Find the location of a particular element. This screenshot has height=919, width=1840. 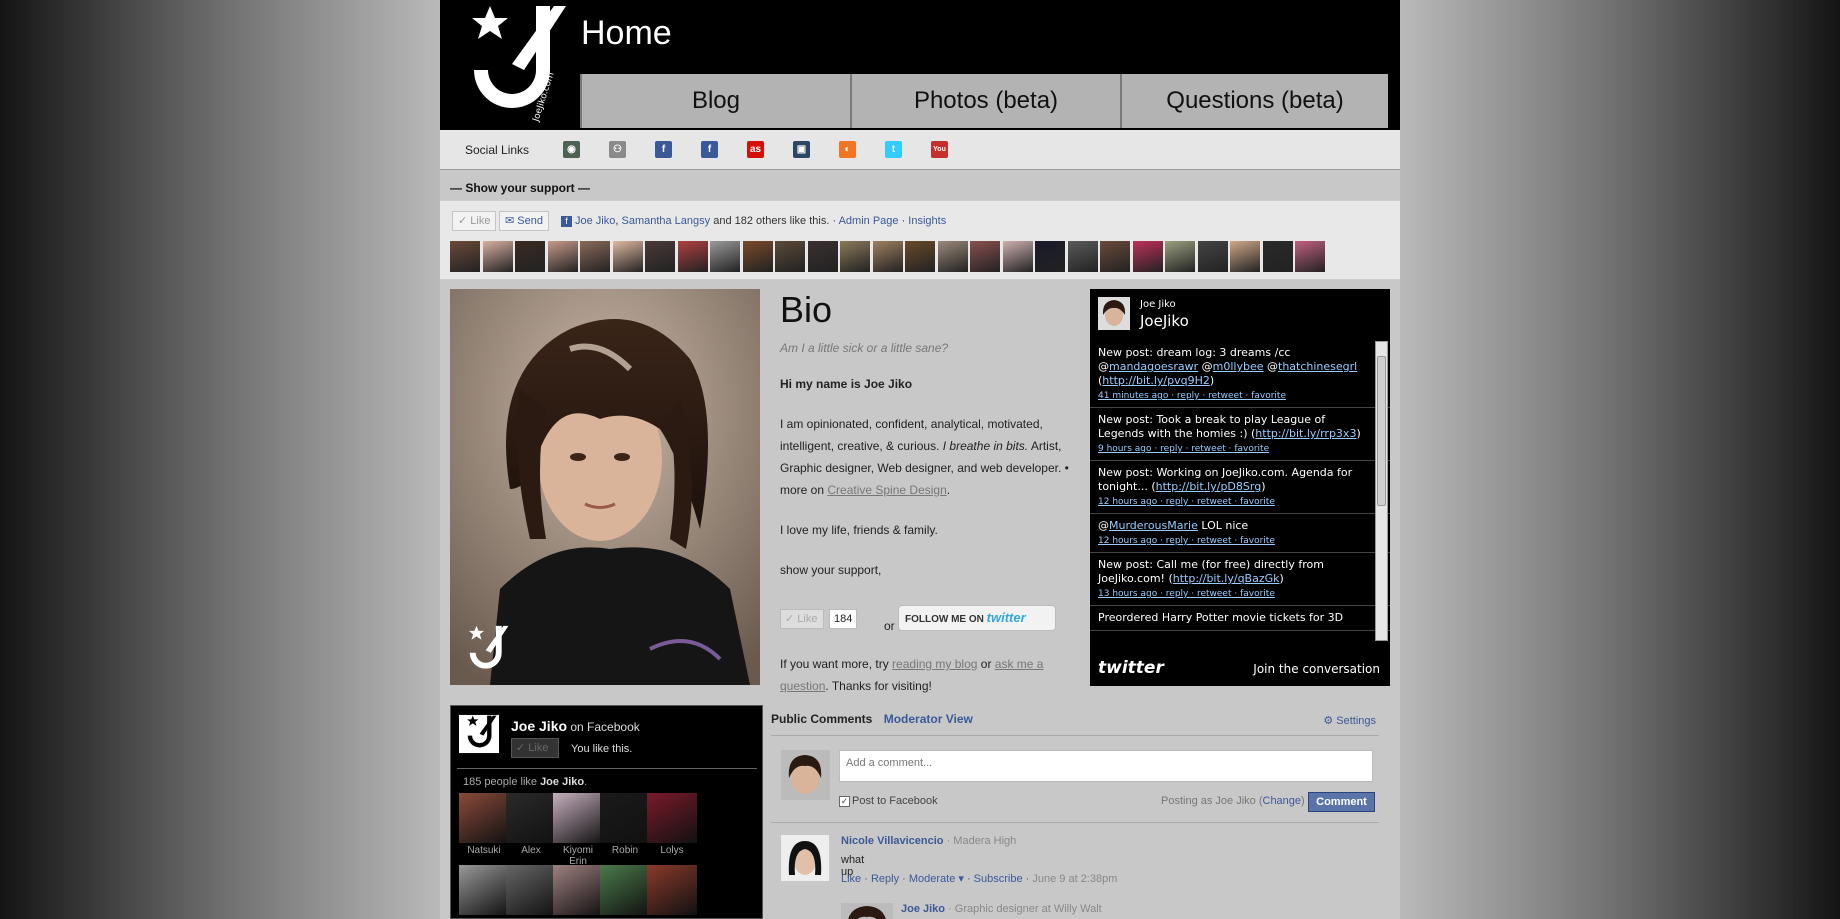

tweet-scrollbar is located at coordinates (1381, 491).